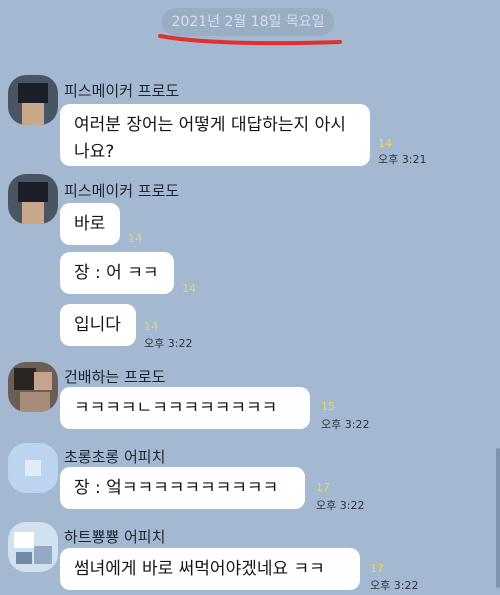  Describe the element at coordinates (185, 408) in the screenshot. I see `message-bubble: ㅋㅋㅋㅋㄴㅋㅋㅋㅋㅋㅋㅋㅋ` at that location.